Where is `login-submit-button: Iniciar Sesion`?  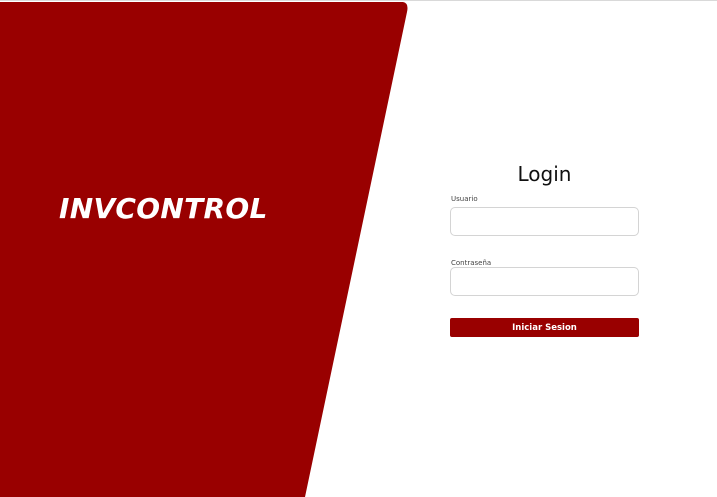
login-submit-button: Iniciar Sesion is located at coordinates (544, 327).